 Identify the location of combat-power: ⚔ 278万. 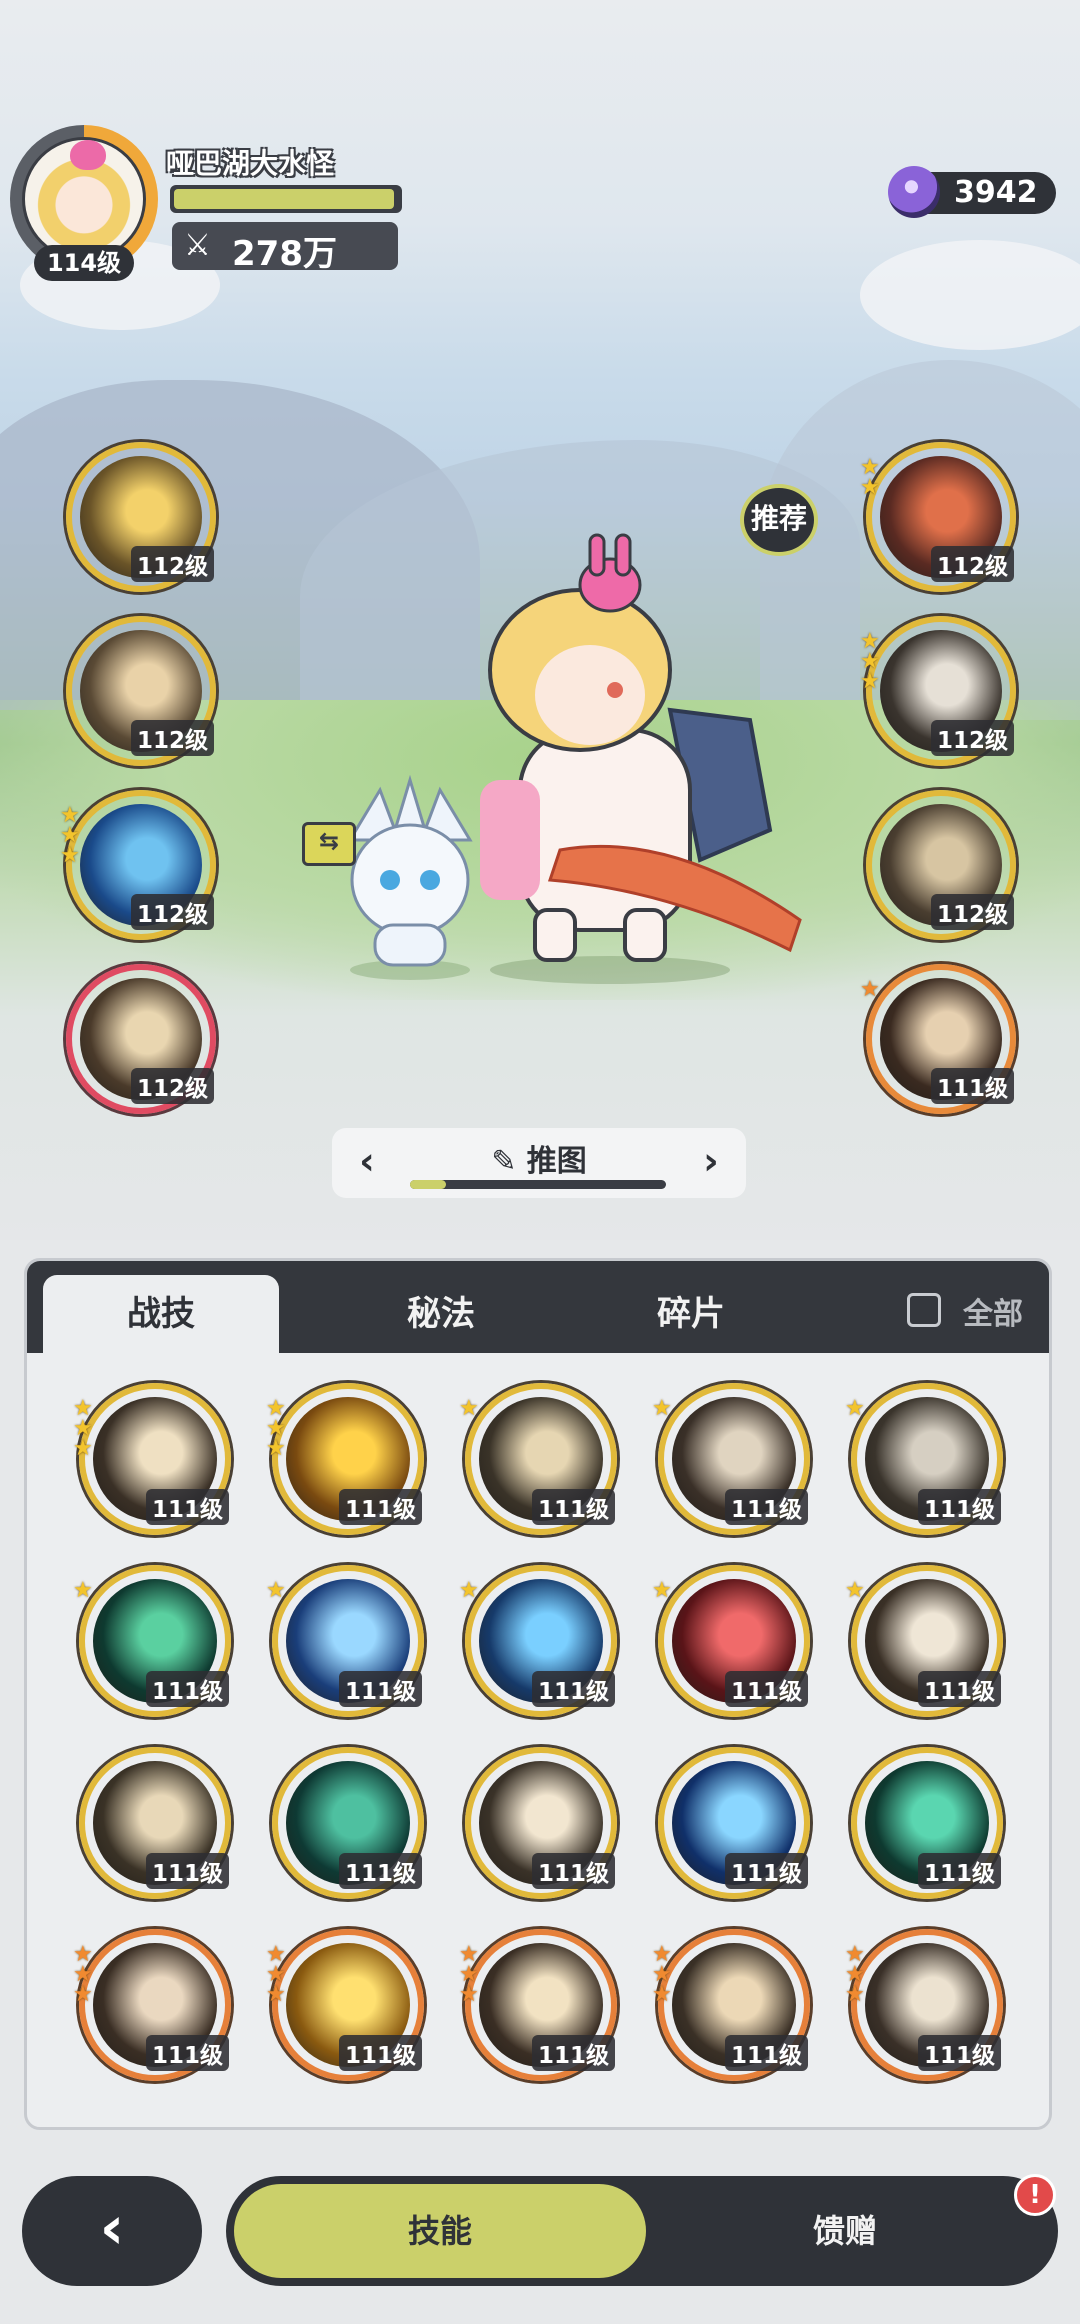
(285, 248).